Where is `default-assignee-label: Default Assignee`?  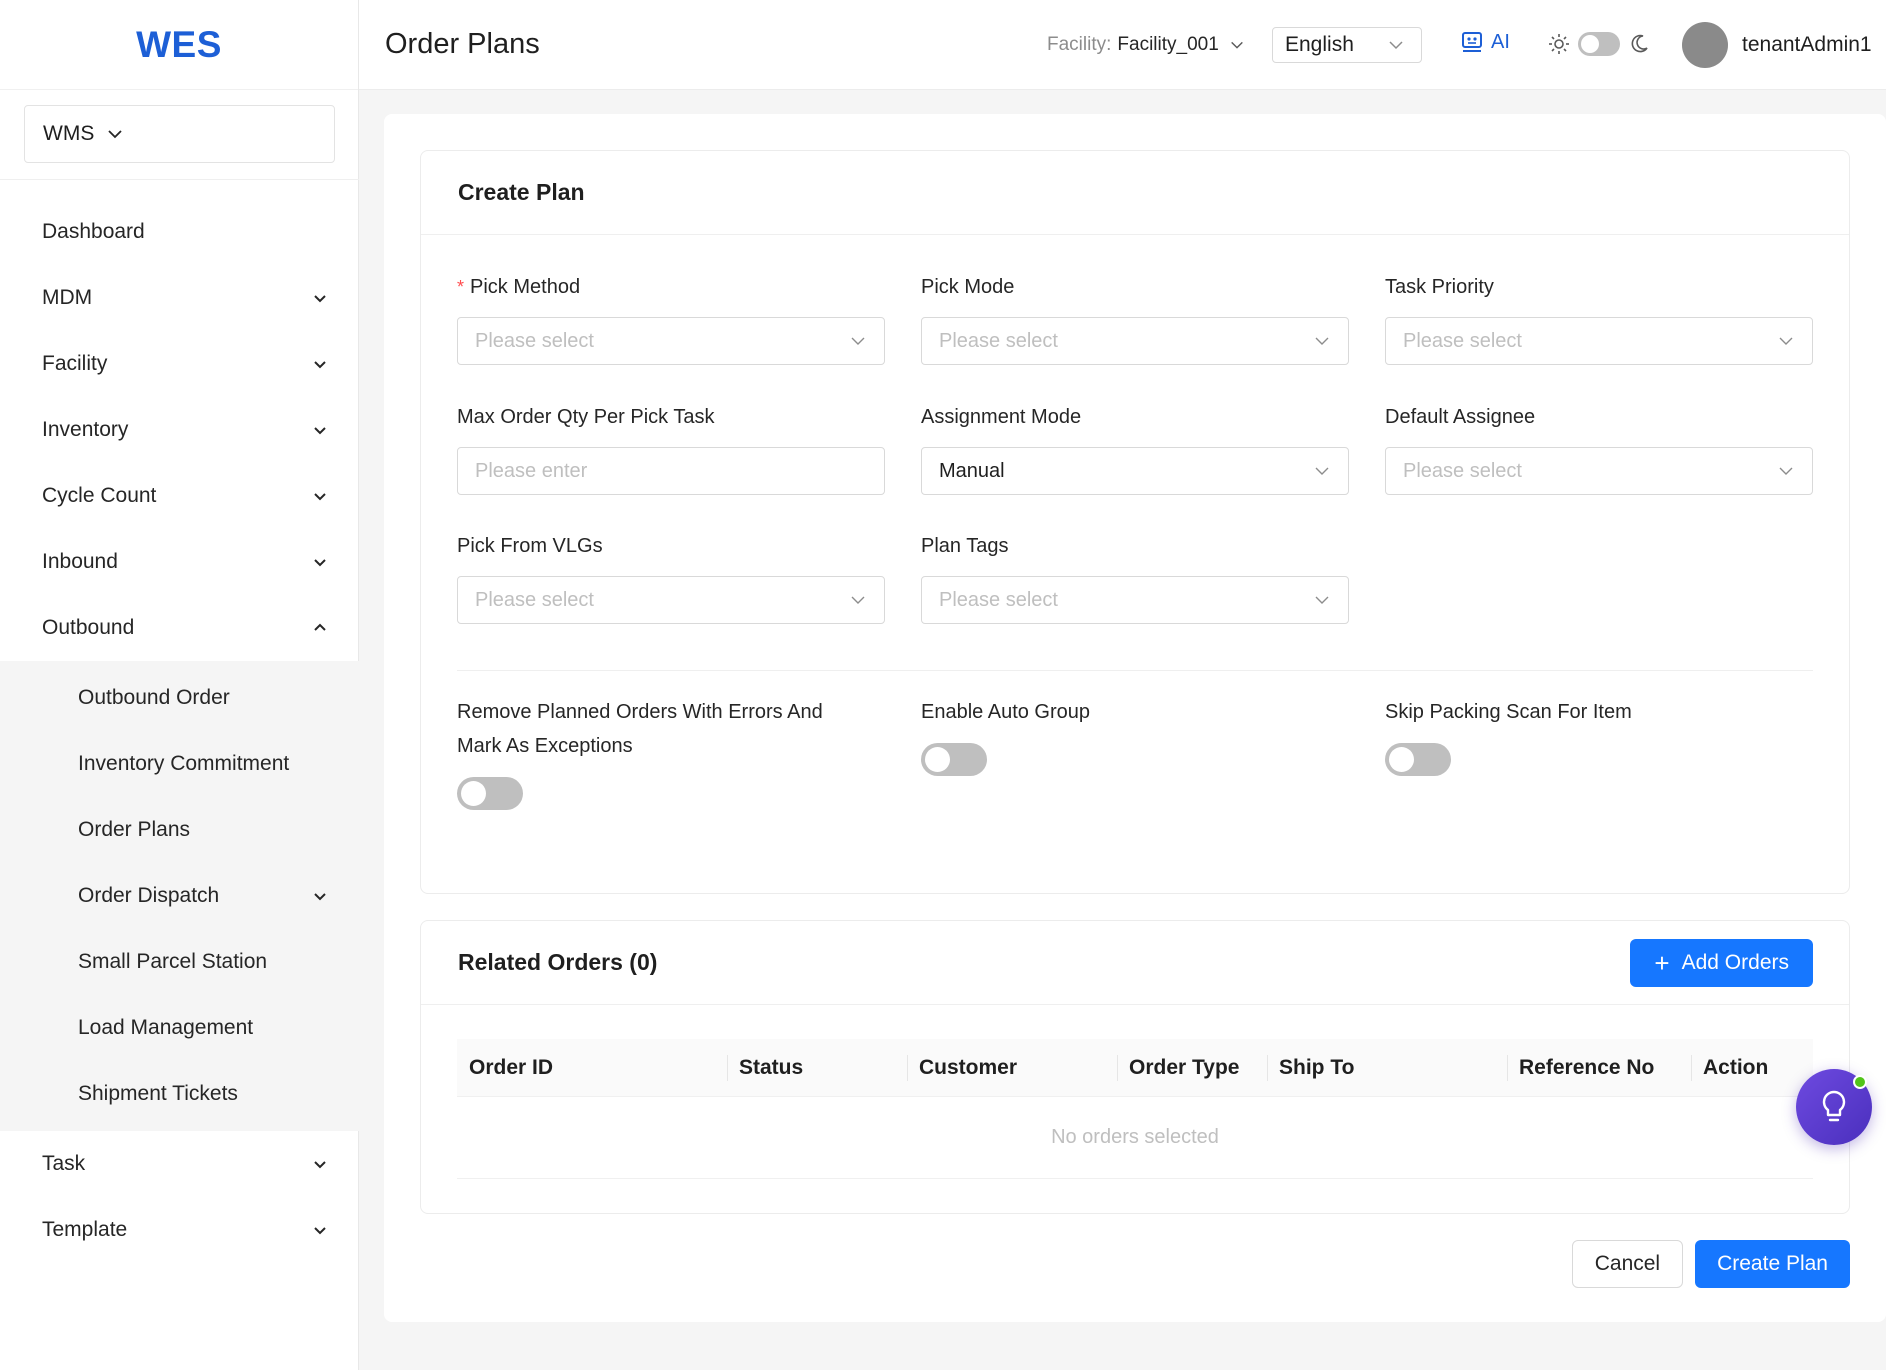
default-assignee-label: Default Assignee is located at coordinates (1460, 417).